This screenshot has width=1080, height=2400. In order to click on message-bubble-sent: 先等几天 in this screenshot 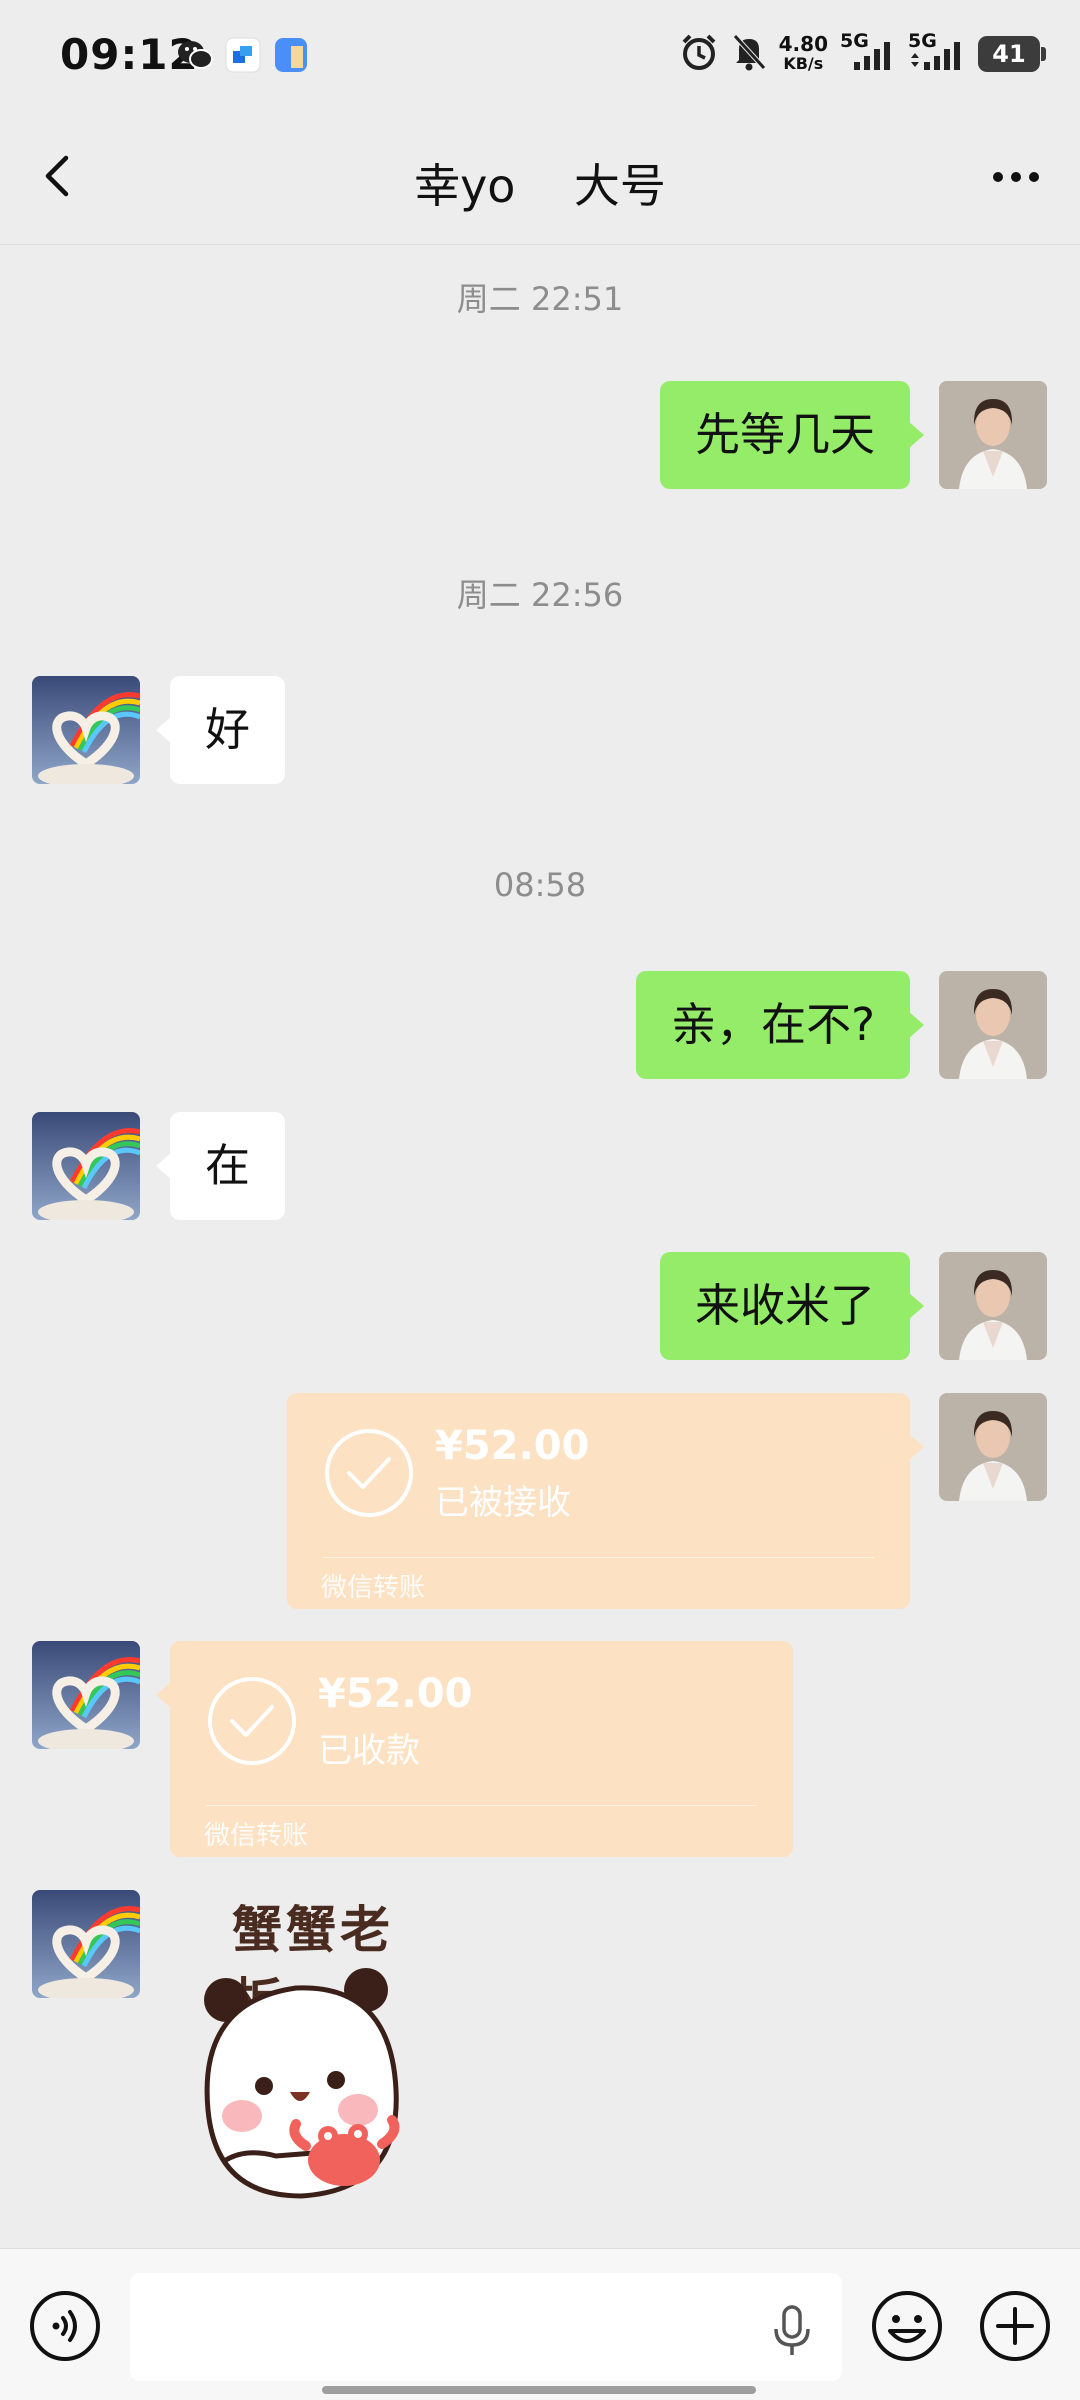, I will do `click(792, 435)`.